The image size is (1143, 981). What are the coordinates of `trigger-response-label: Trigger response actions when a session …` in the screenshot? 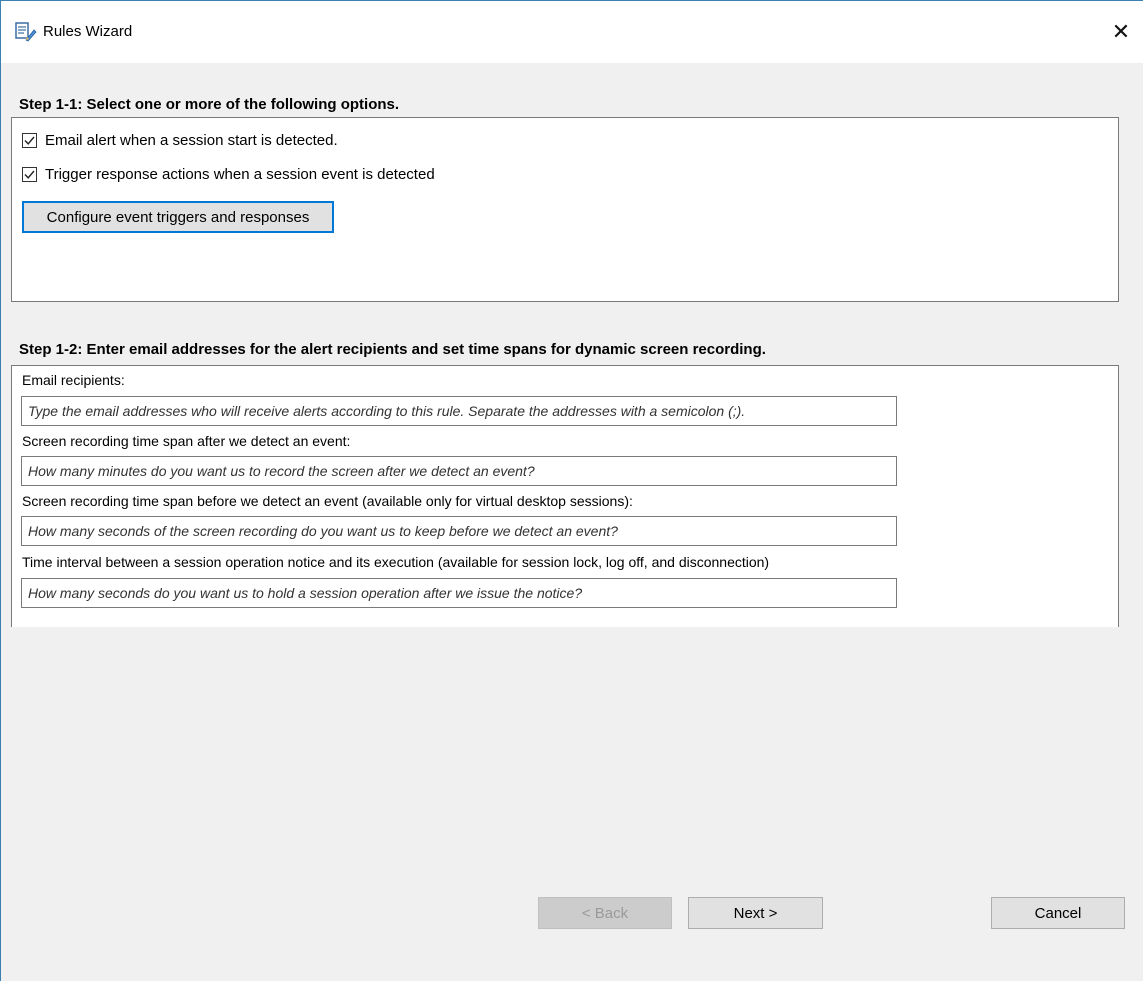 It's located at (240, 174).